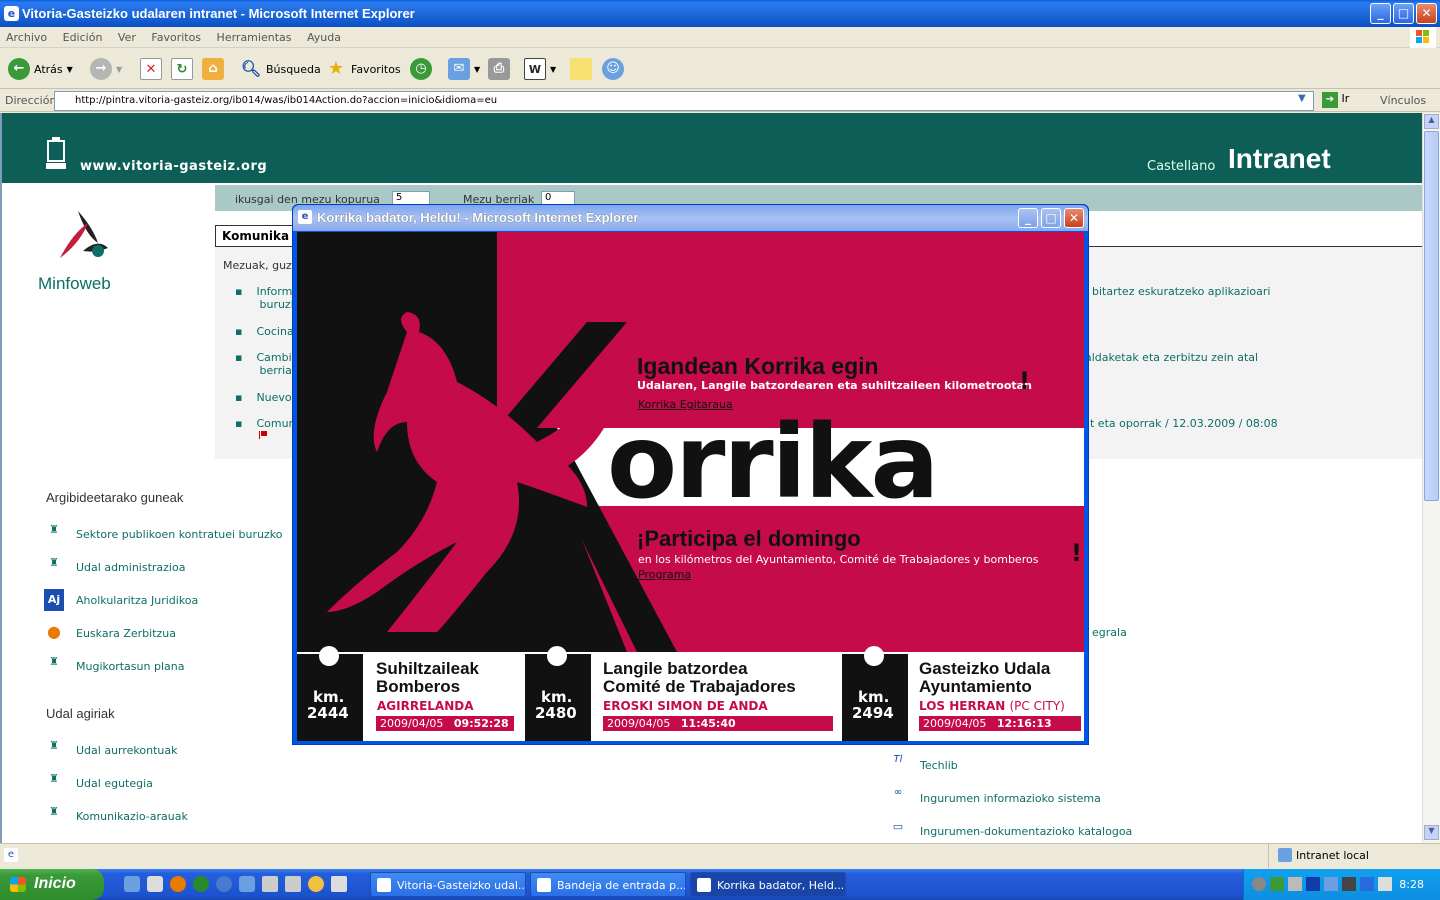 The image size is (1440, 900). I want to click on site-url: www.vitoria-gasteiz.org, so click(173, 166).